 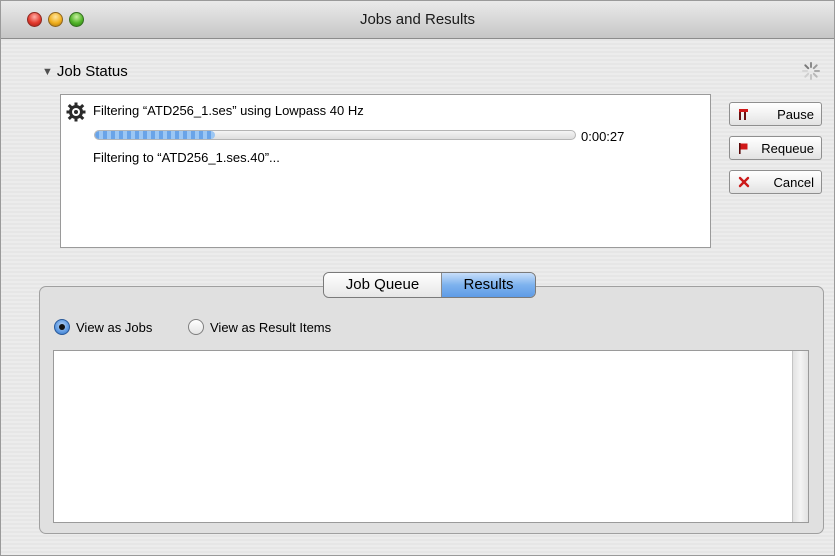 I want to click on pause-button: Pause, so click(x=775, y=114).